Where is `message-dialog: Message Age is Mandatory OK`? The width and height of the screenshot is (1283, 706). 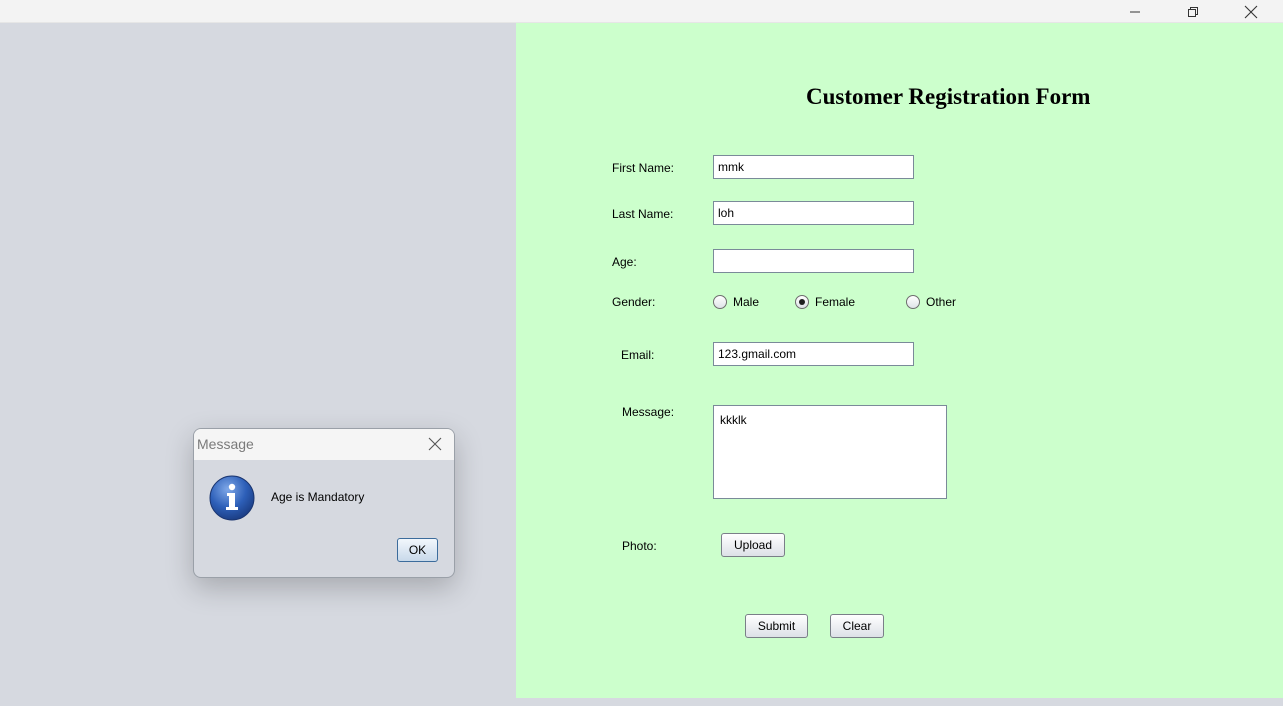 message-dialog: Message Age is Mandatory OK is located at coordinates (324, 503).